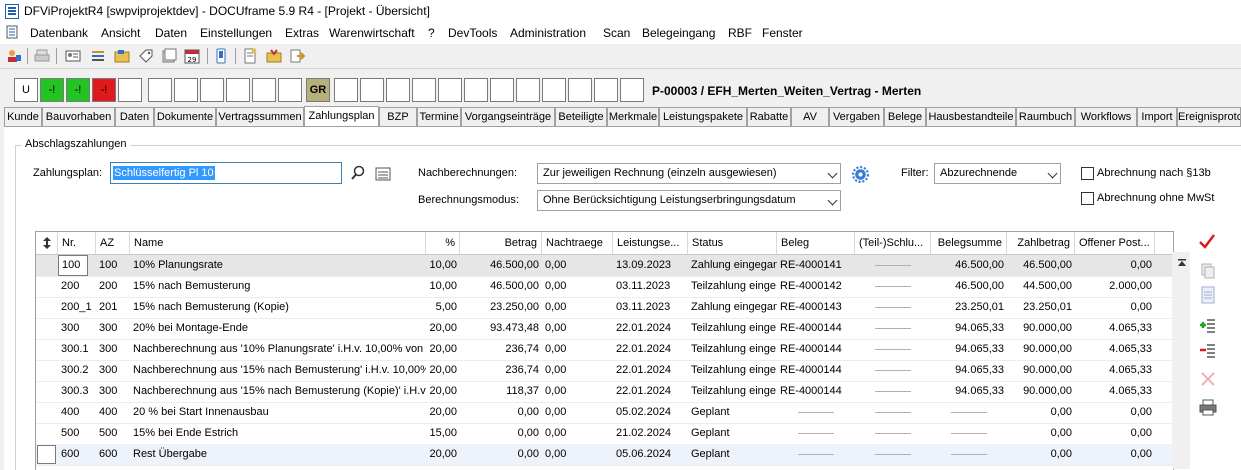 This screenshot has height=470, width=1241. Describe the element at coordinates (732, 286) in the screenshot. I see `cell-status: Teilzahlung einge` at that location.